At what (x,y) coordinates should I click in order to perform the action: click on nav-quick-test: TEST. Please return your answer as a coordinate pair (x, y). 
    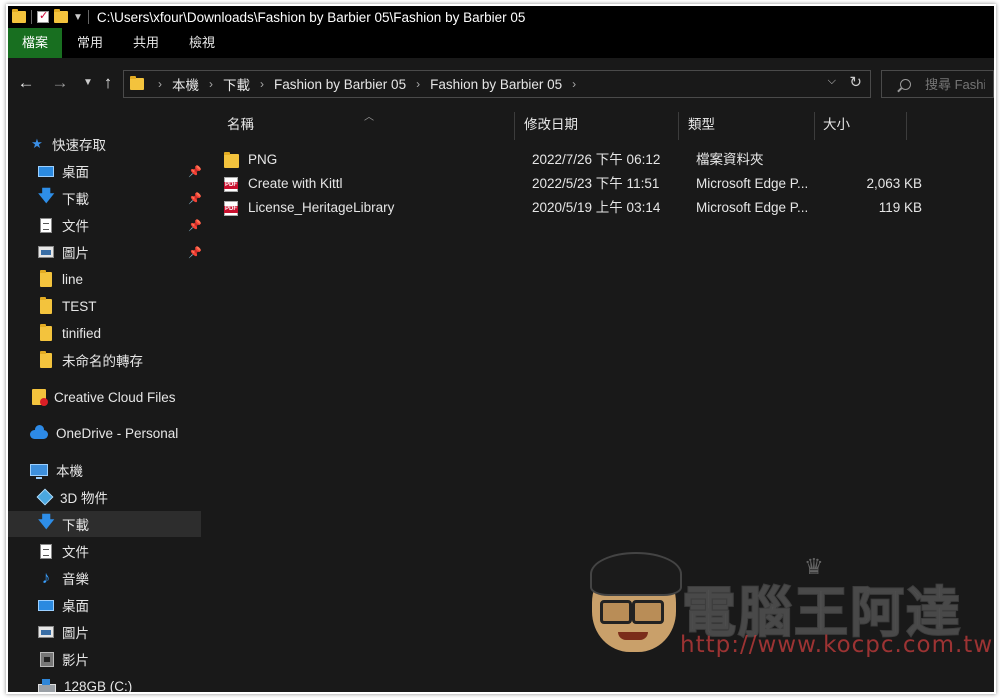
    Looking at the image, I should click on (68, 306).